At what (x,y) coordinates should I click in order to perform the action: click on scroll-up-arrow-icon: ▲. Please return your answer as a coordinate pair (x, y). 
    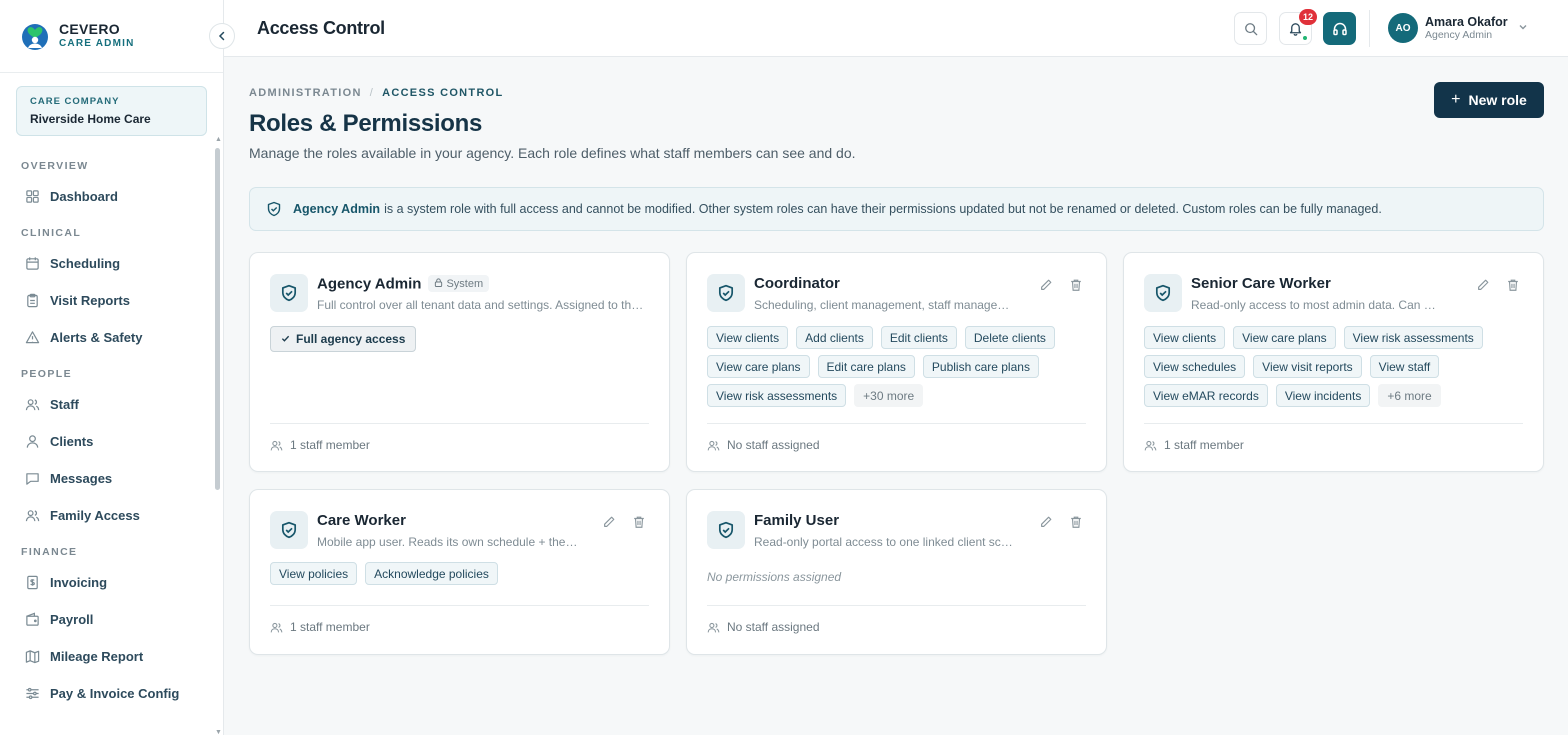
    Looking at the image, I should click on (218, 139).